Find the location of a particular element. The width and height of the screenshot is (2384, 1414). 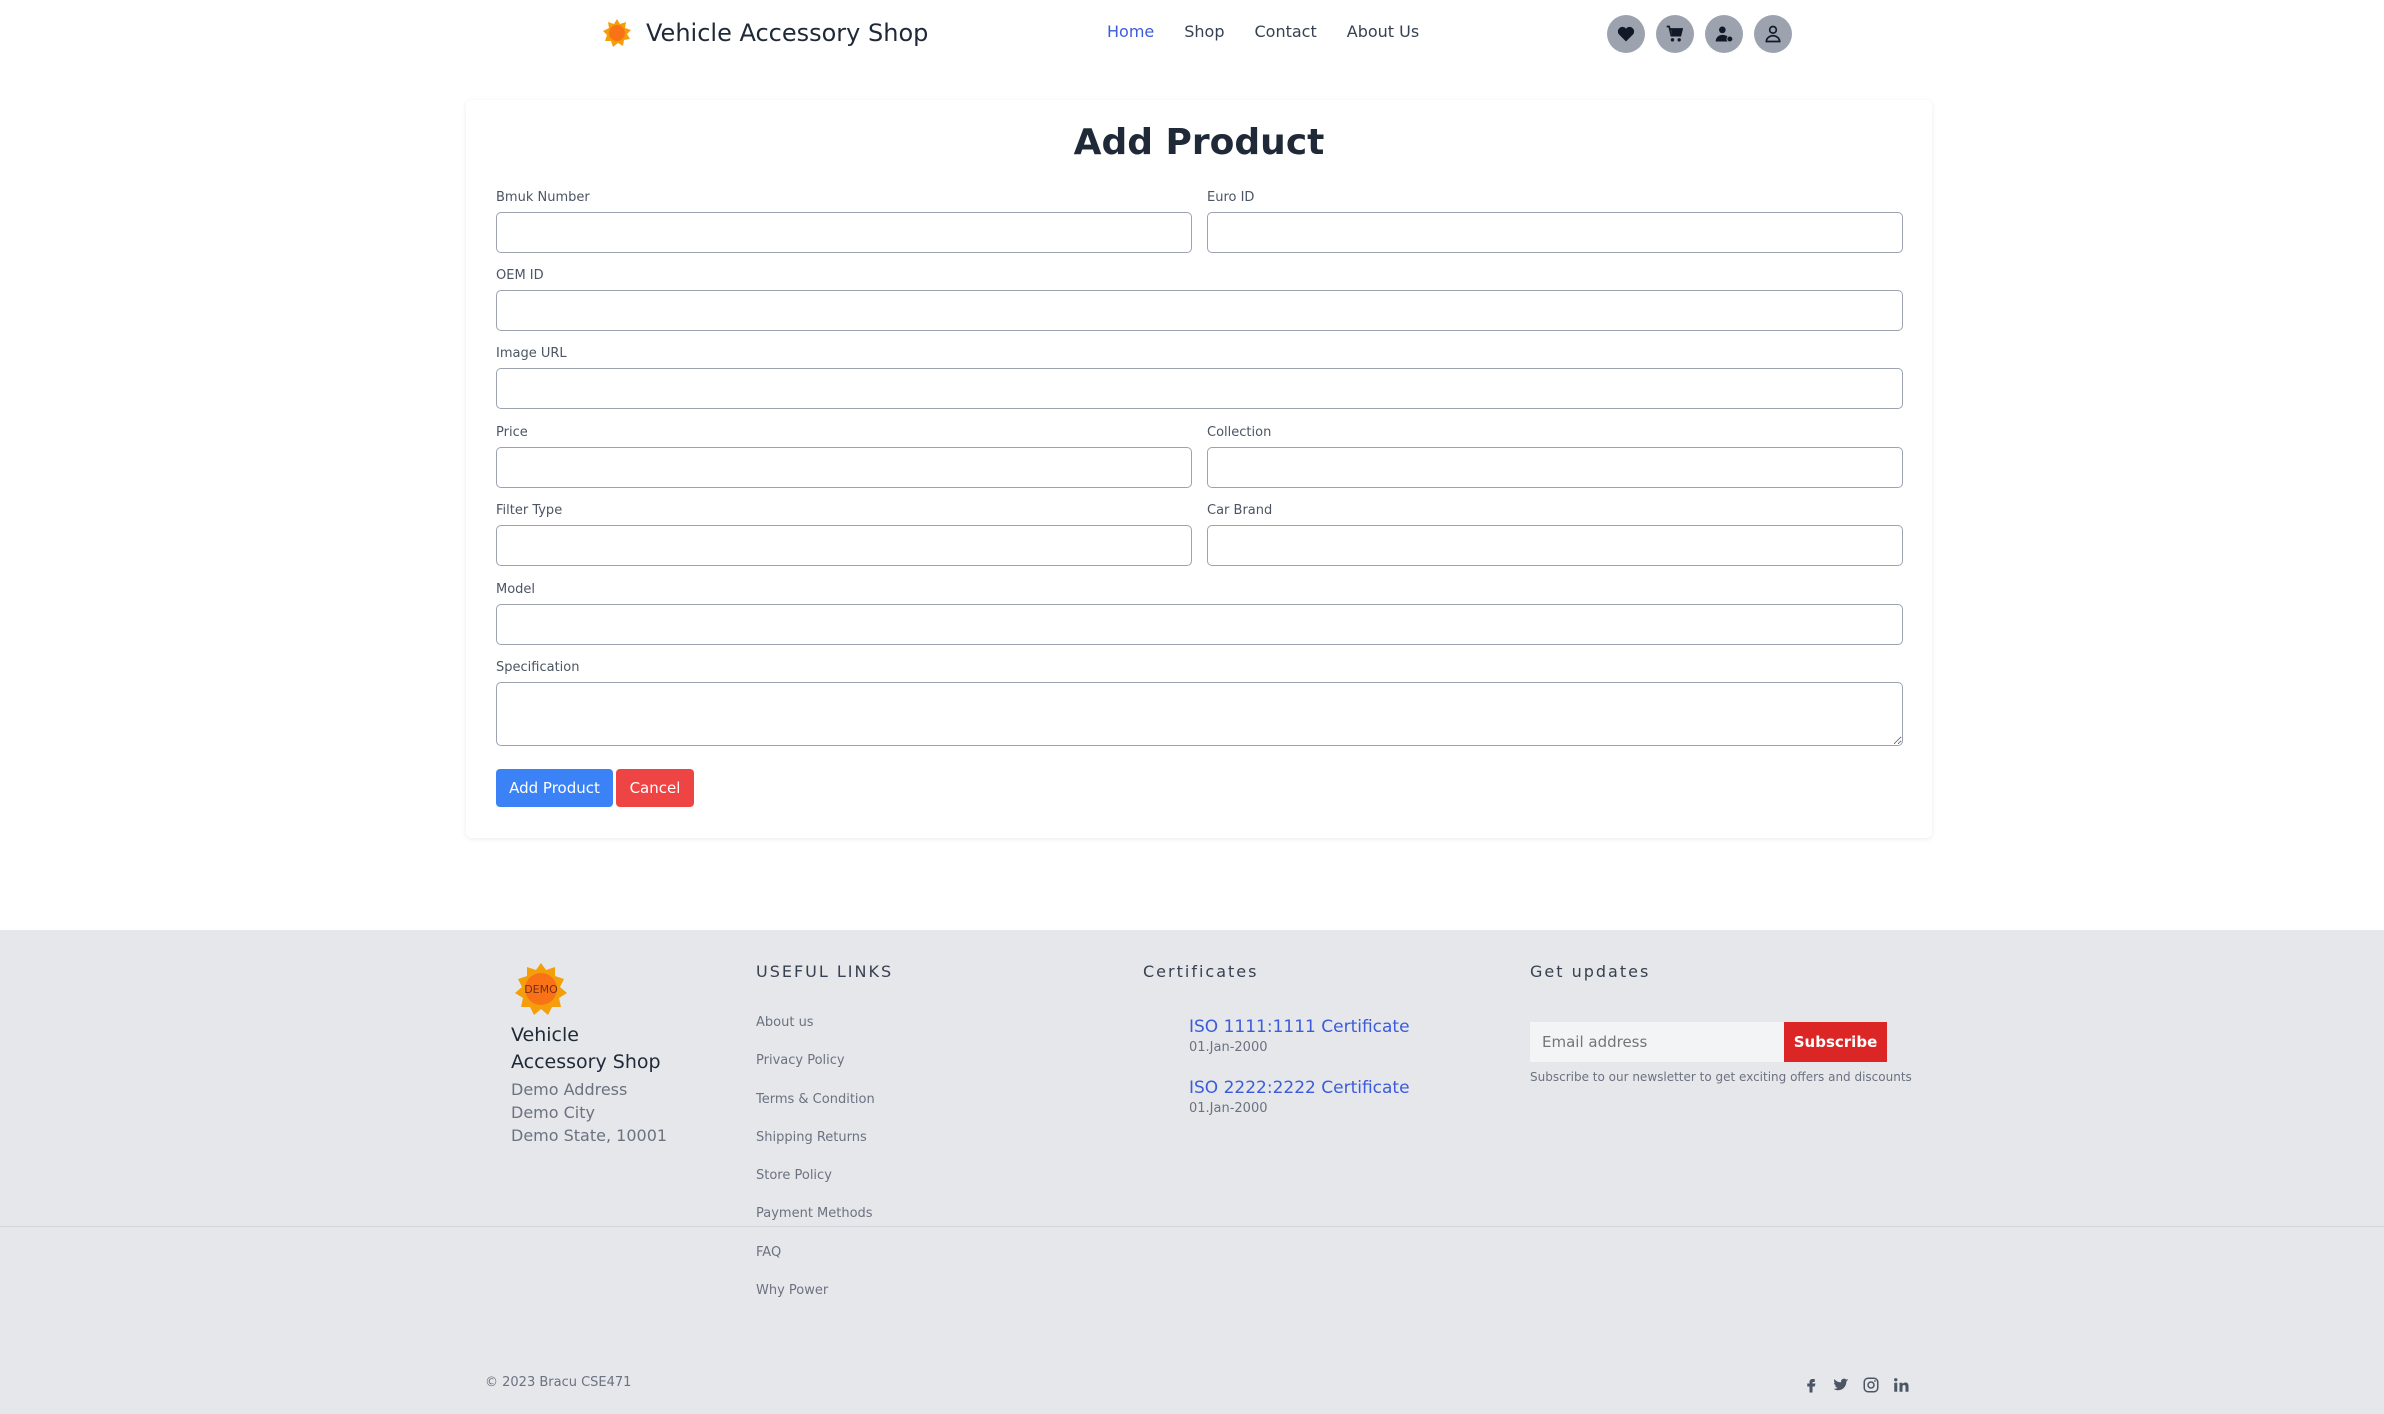

footer-link-terms: Terms & Condition is located at coordinates (815, 1111).